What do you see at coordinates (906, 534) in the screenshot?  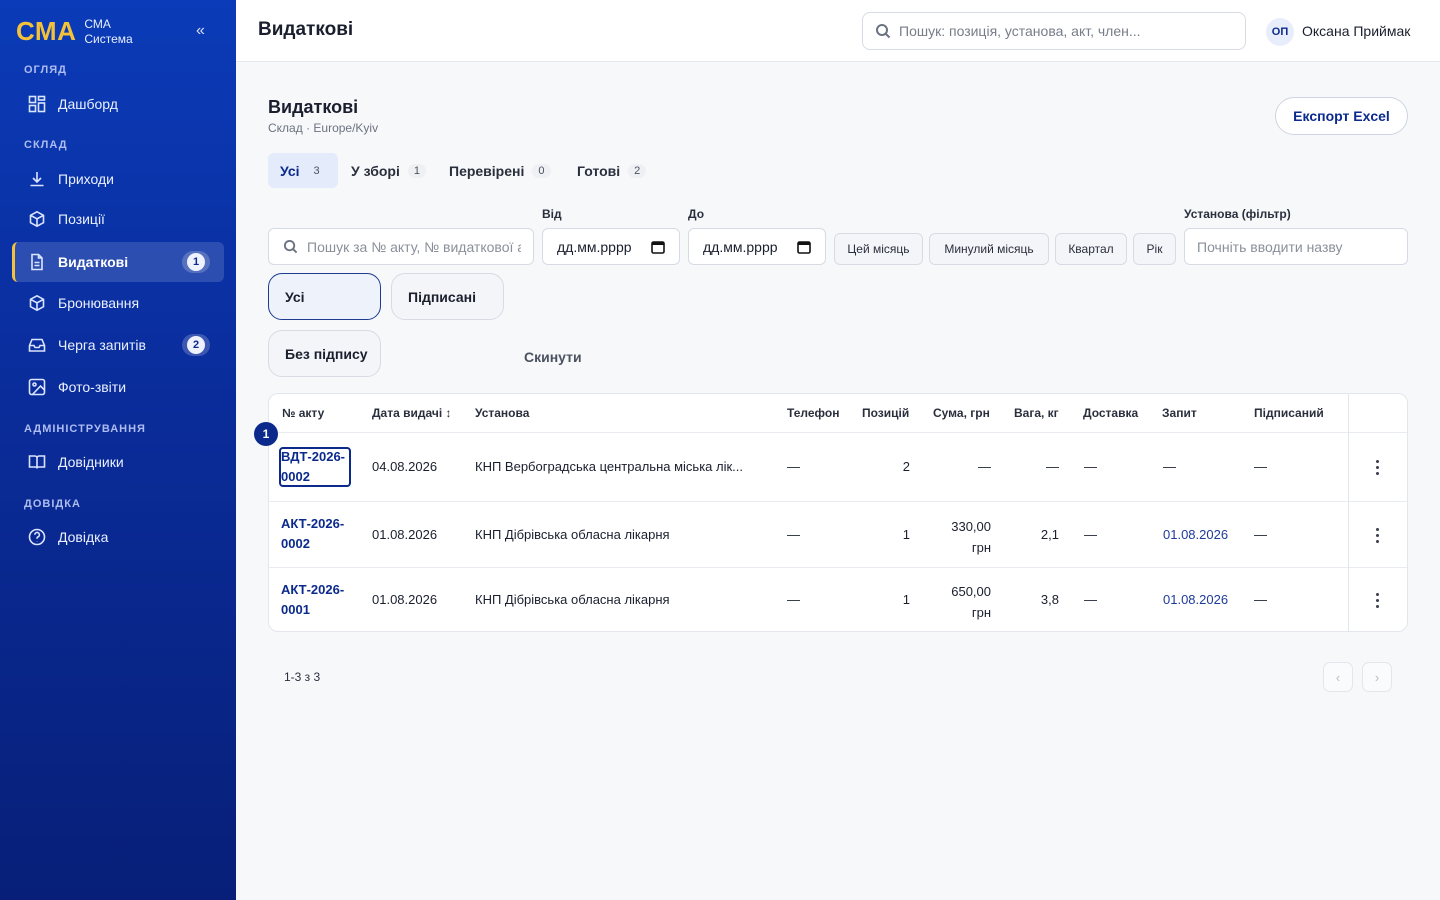 I see `positions-count: 1` at bounding box center [906, 534].